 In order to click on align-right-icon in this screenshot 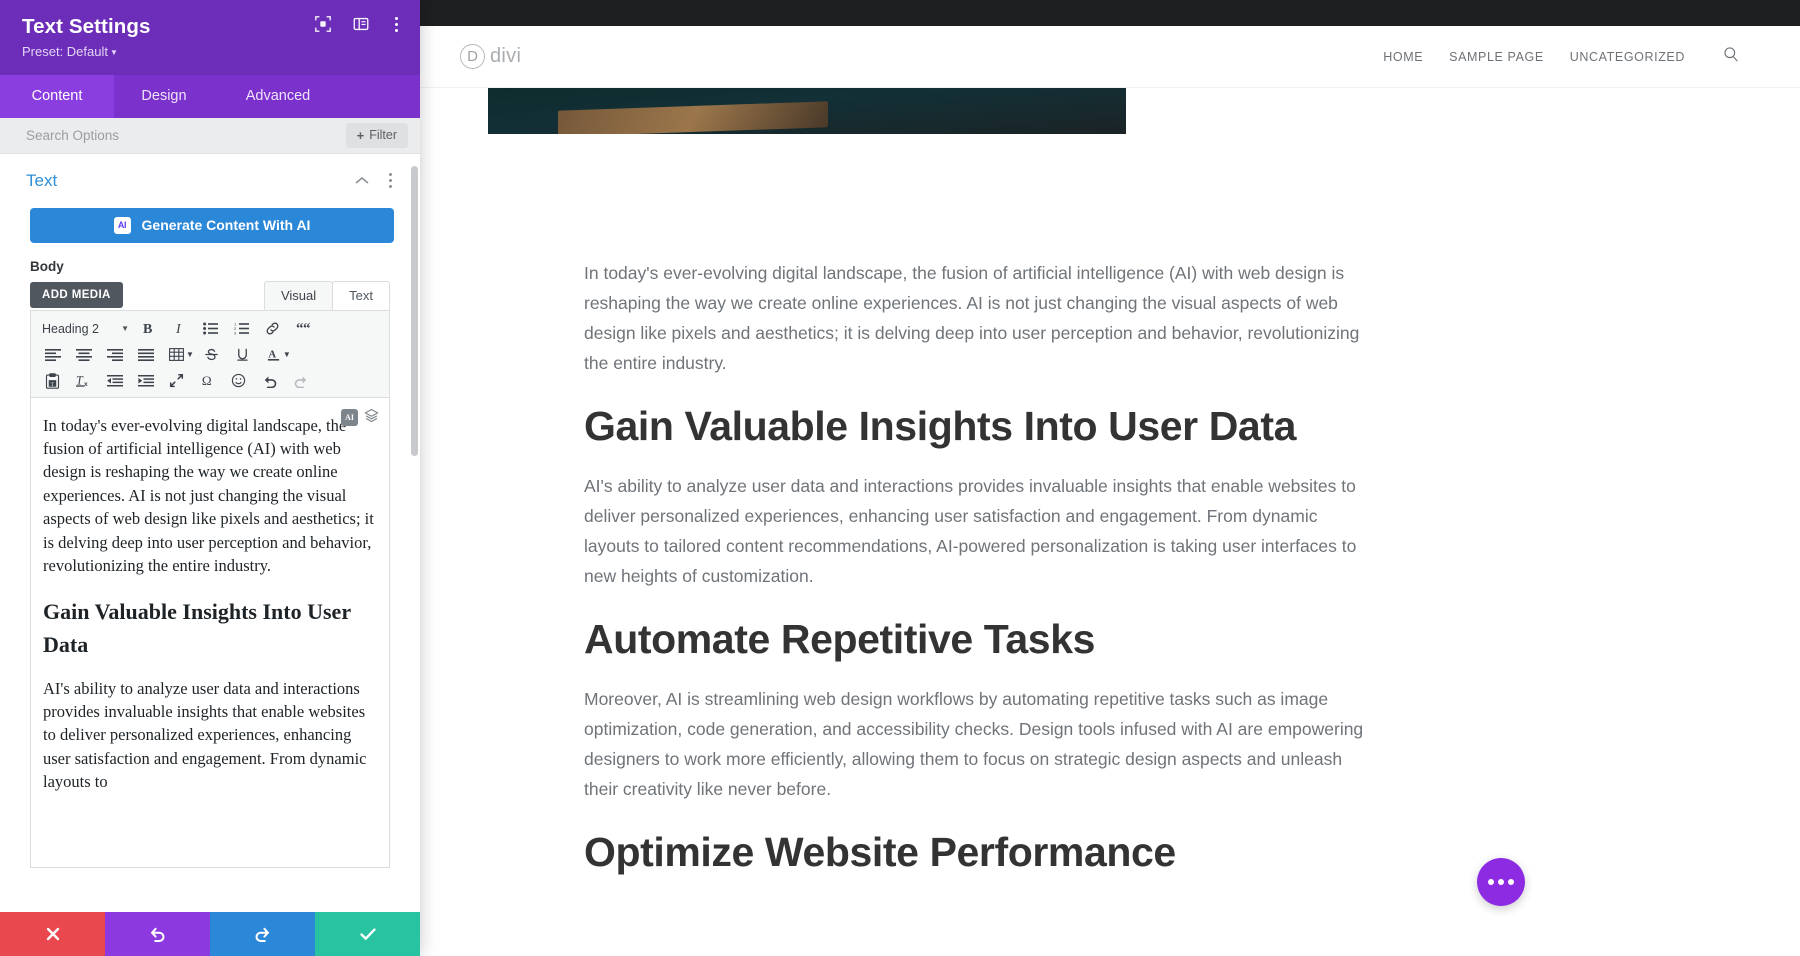, I will do `click(114, 354)`.